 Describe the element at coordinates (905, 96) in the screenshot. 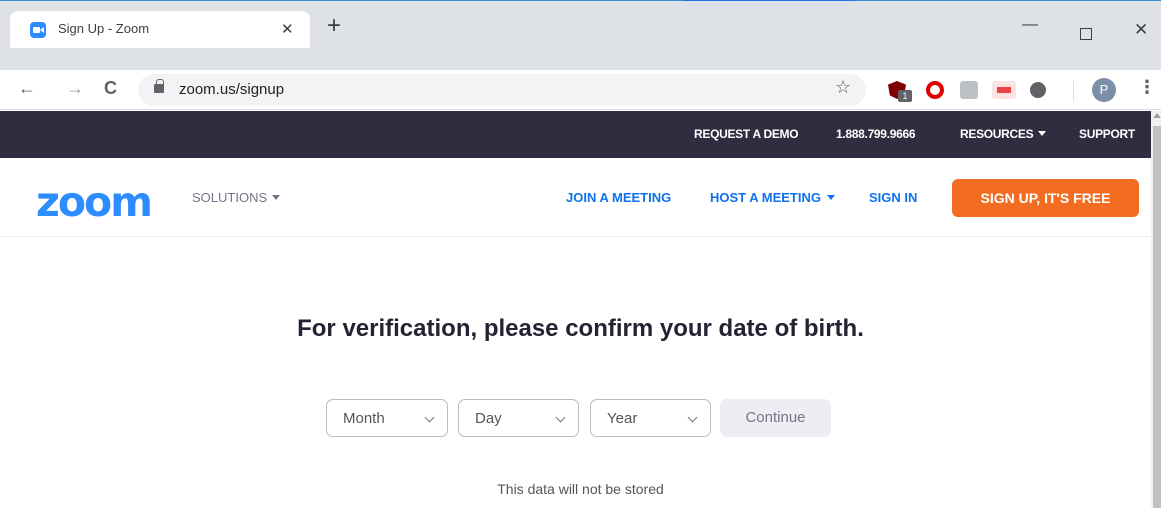

I see `extension-badge: 1` at that location.